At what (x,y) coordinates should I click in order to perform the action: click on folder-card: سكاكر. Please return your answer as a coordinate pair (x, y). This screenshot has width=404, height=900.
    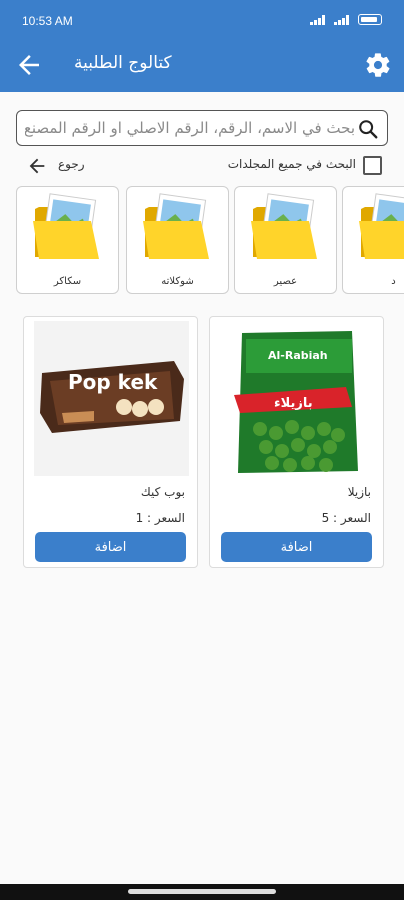
    Looking at the image, I should click on (67, 240).